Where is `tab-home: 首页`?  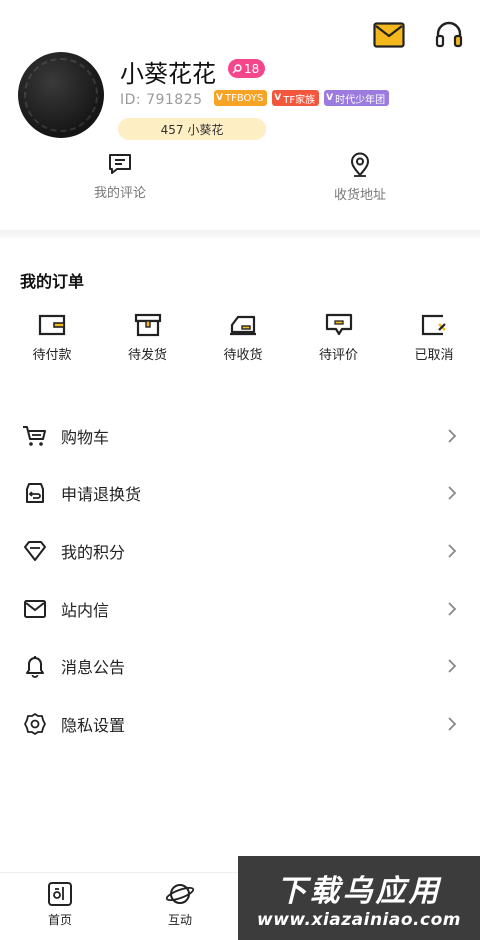
tab-home: 首页 is located at coordinates (60, 904).